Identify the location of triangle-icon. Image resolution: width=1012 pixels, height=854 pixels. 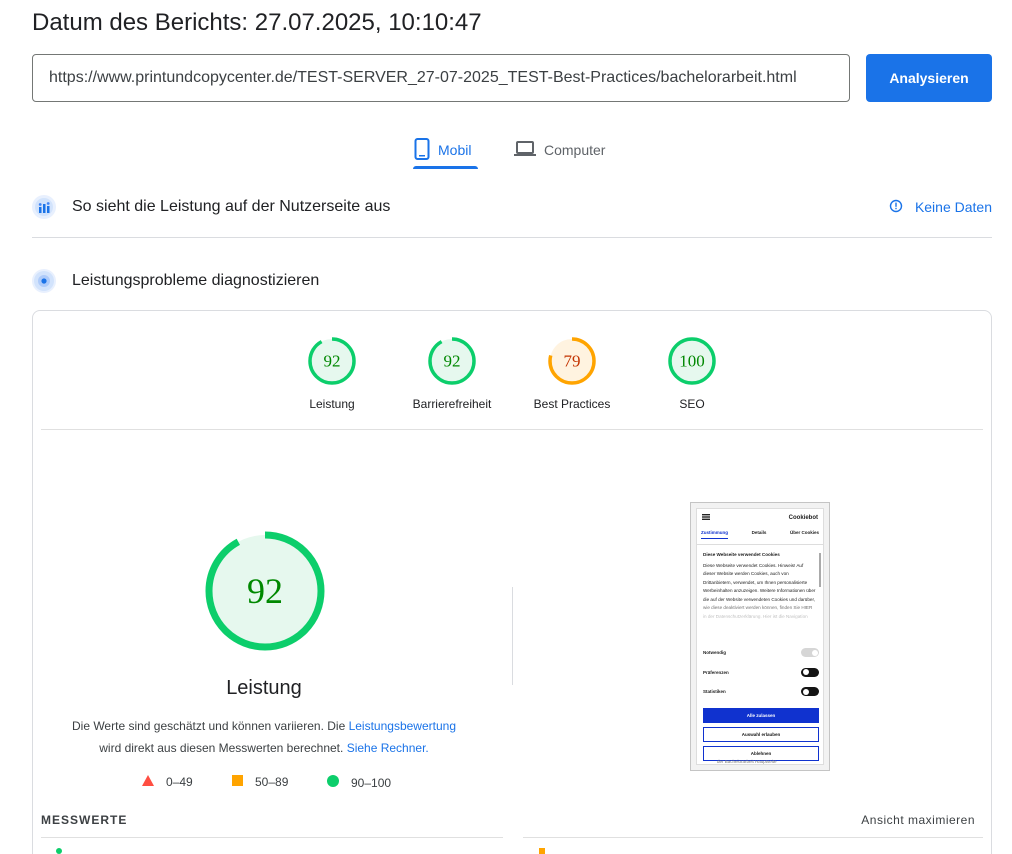
(148, 782).